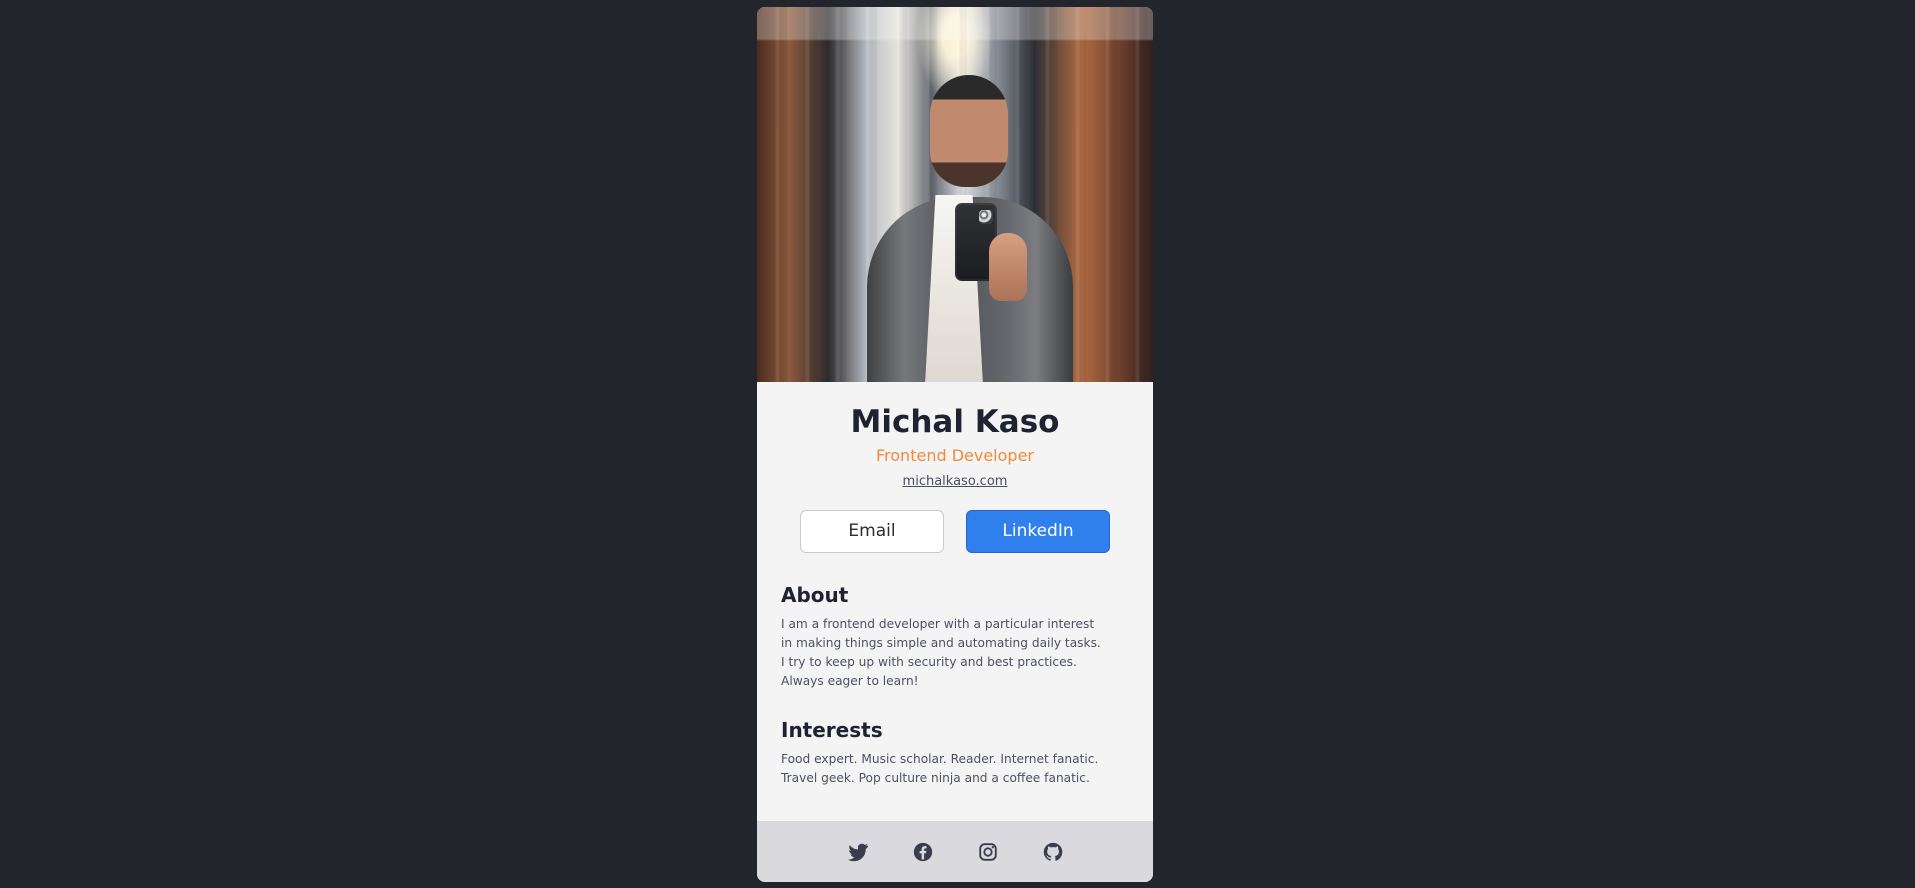 This screenshot has width=1915, height=888. I want to click on profile-photo, so click(955, 194).